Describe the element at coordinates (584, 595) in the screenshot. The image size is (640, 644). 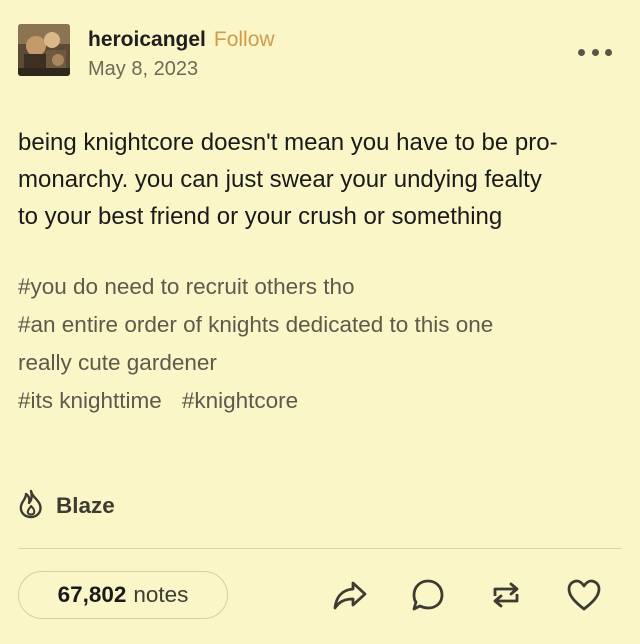
I see `heart-icon` at that location.